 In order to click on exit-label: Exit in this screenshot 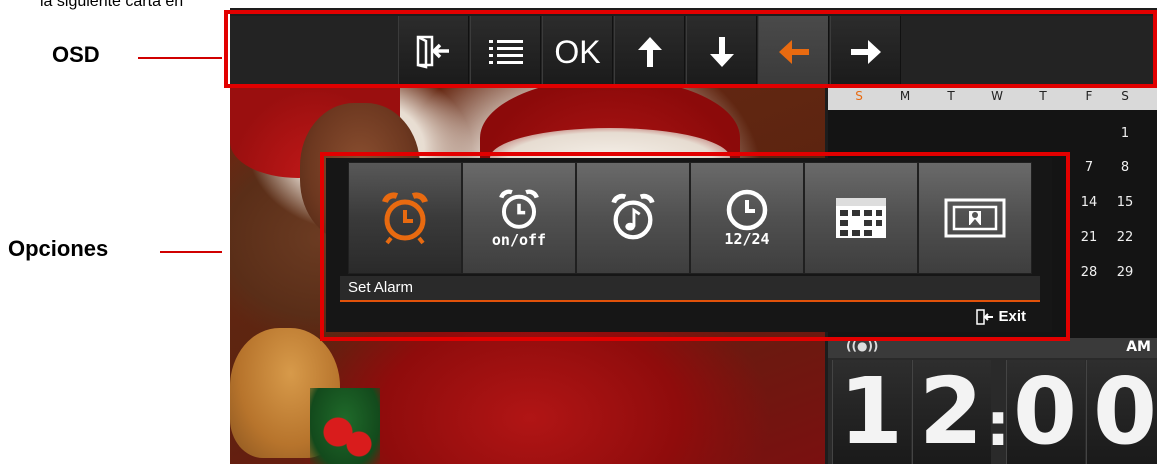, I will do `click(1012, 316)`.